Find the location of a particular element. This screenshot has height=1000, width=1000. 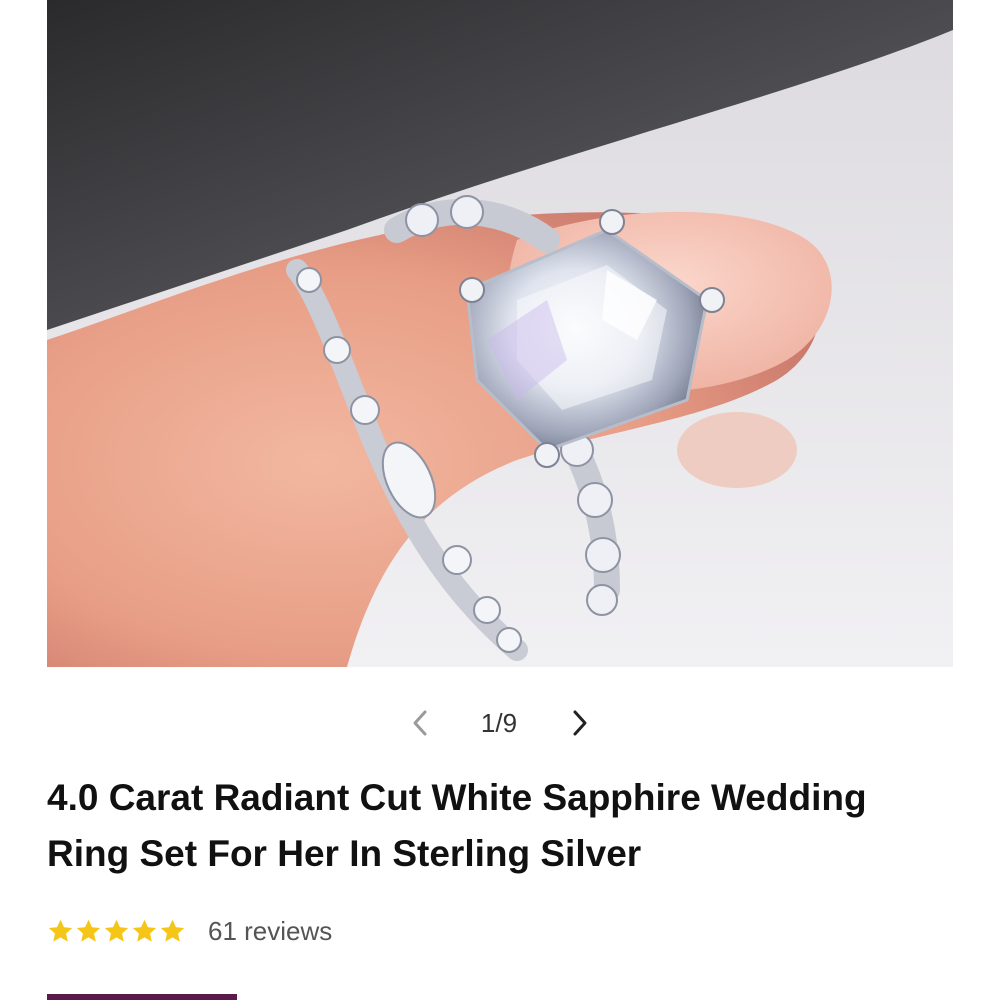

star-rating is located at coordinates (116, 931).